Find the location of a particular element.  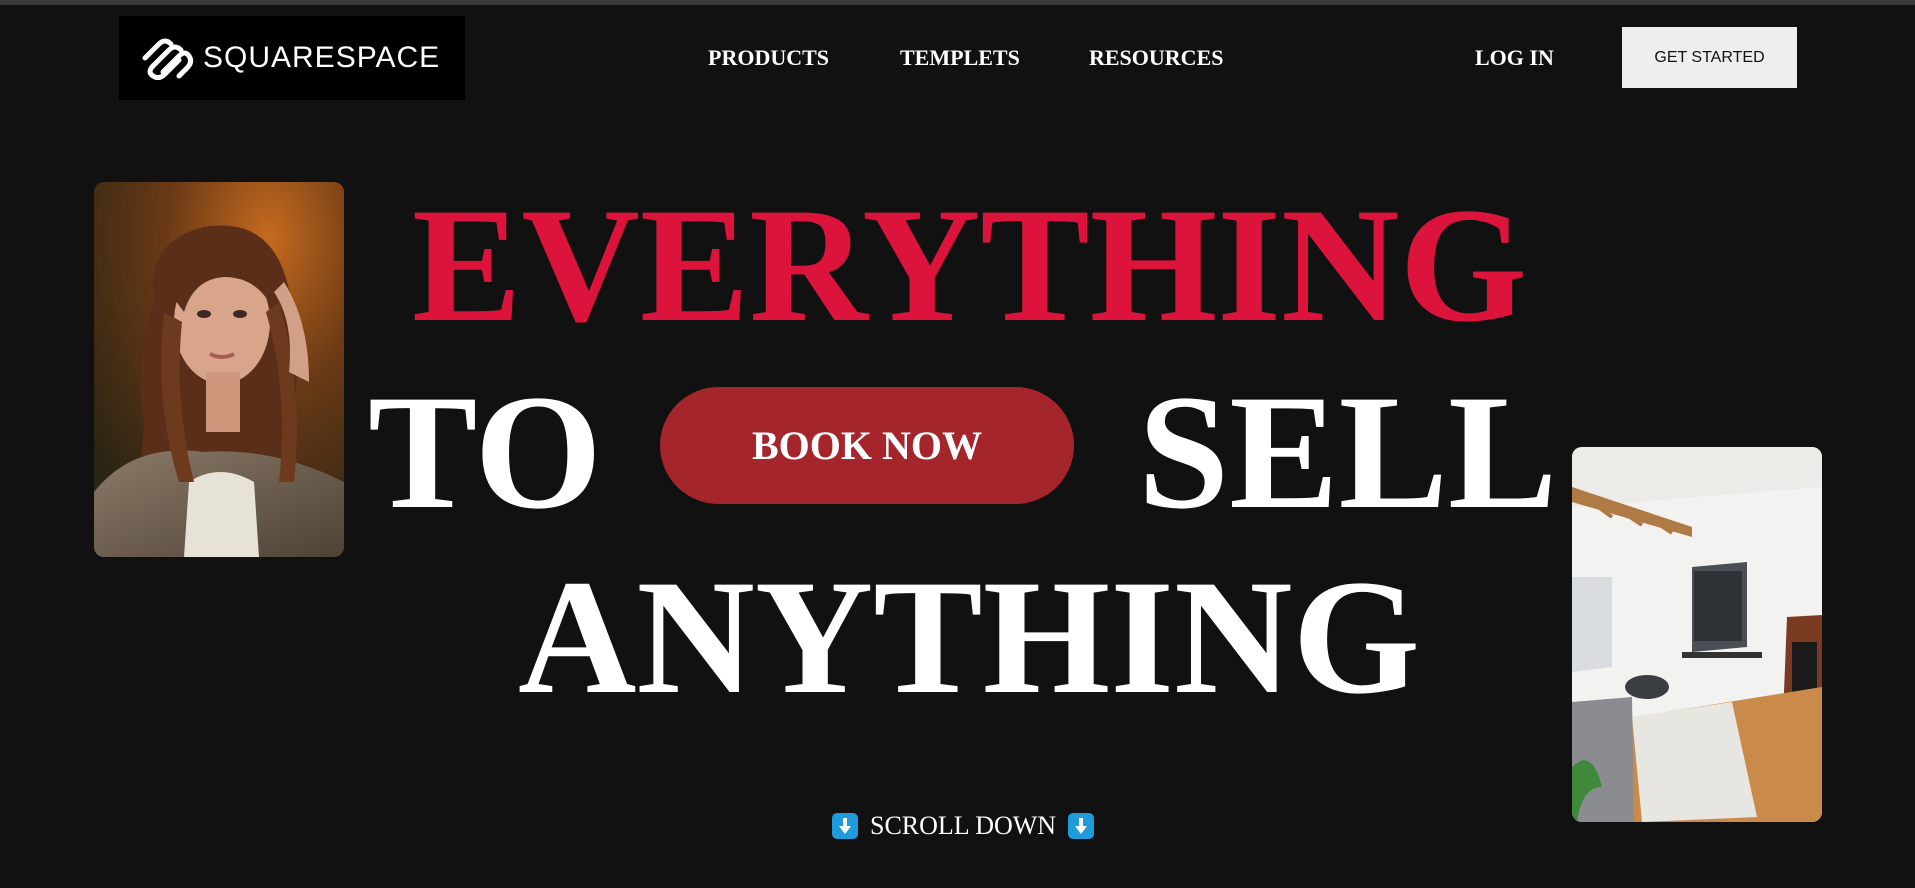

living-room-photo is located at coordinates (1697, 634).